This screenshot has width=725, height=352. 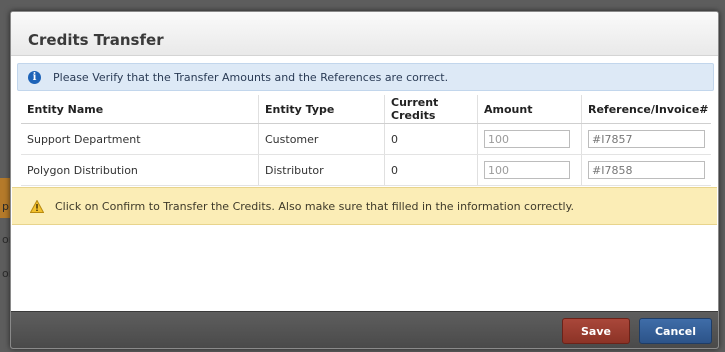 I want to click on dialog-header: Credits Transfer, so click(x=364, y=34).